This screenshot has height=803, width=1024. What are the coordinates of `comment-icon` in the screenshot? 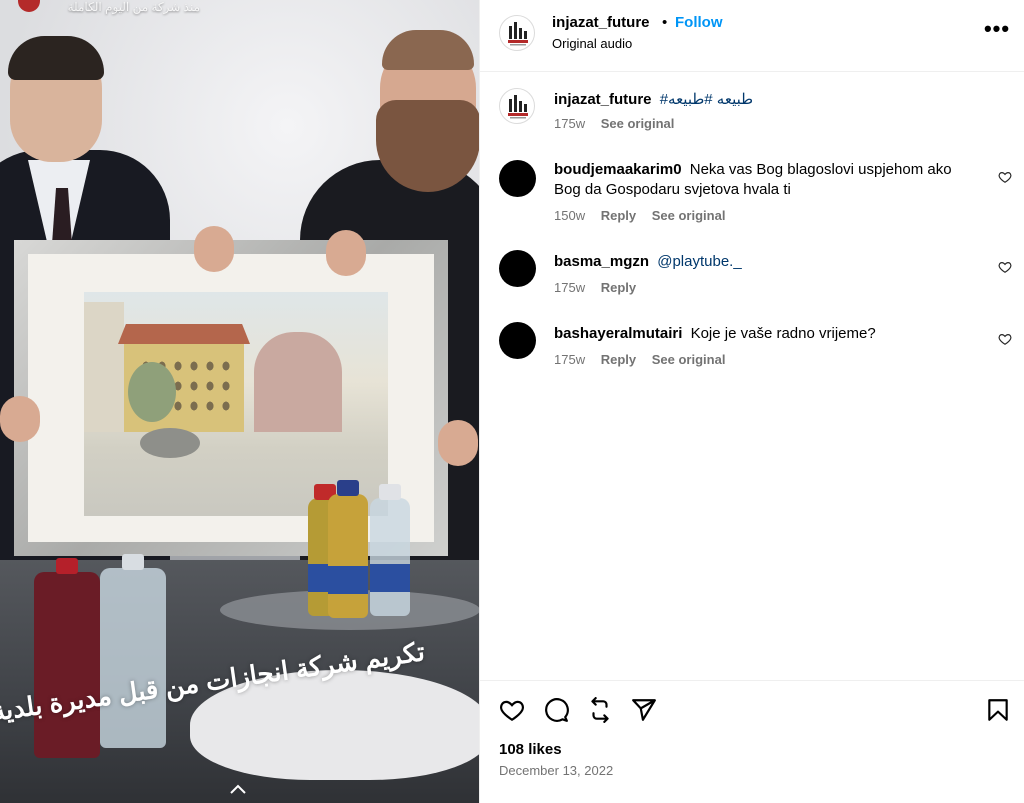 It's located at (556, 710).